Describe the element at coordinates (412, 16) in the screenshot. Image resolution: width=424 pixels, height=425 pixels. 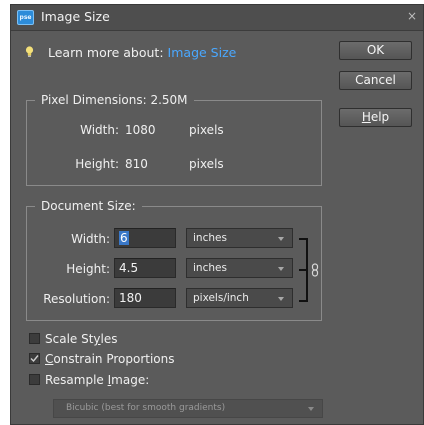
I see `close-icon: ×` at that location.